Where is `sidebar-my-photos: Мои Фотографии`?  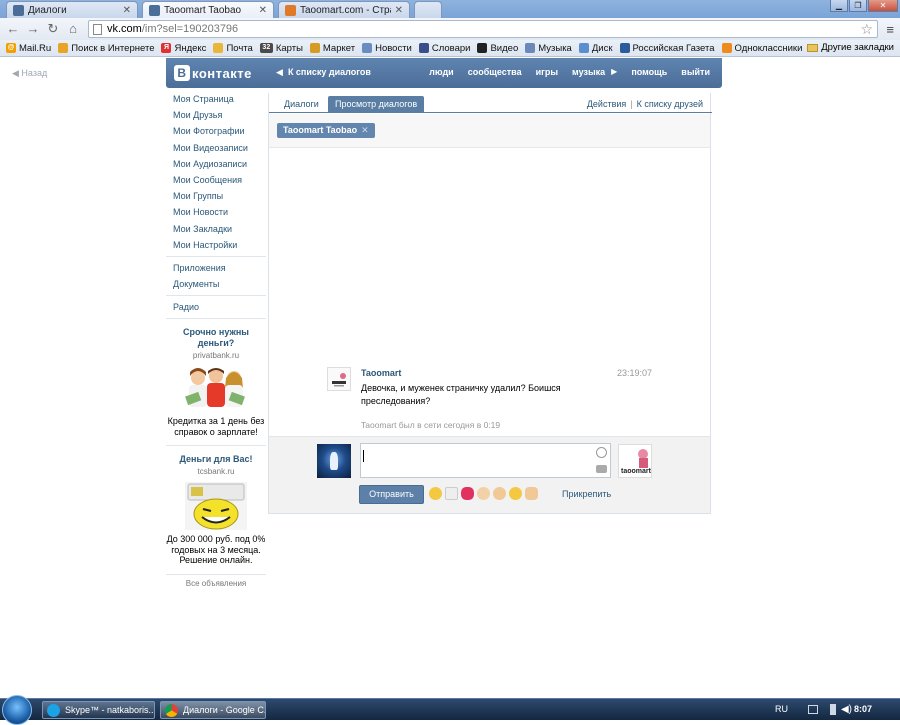 sidebar-my-photos: Мои Фотографии is located at coordinates (216, 131).